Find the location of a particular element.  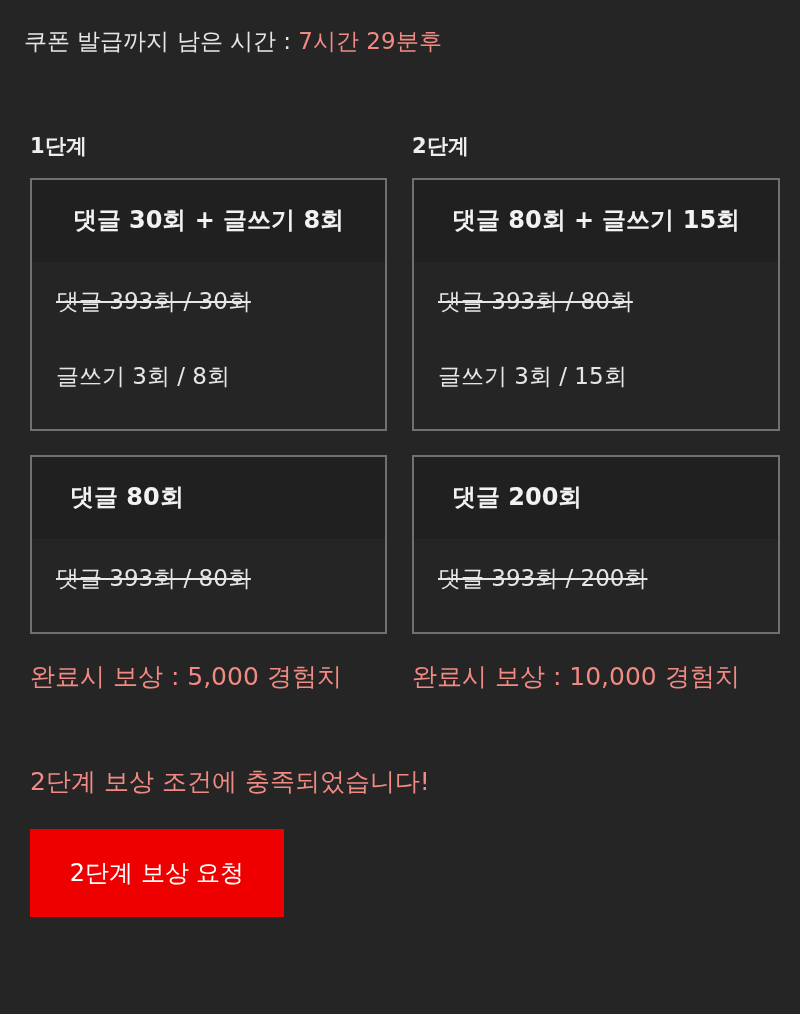

reward-text: 완료시 보상 : 5,000 경험치 is located at coordinates (186, 676).